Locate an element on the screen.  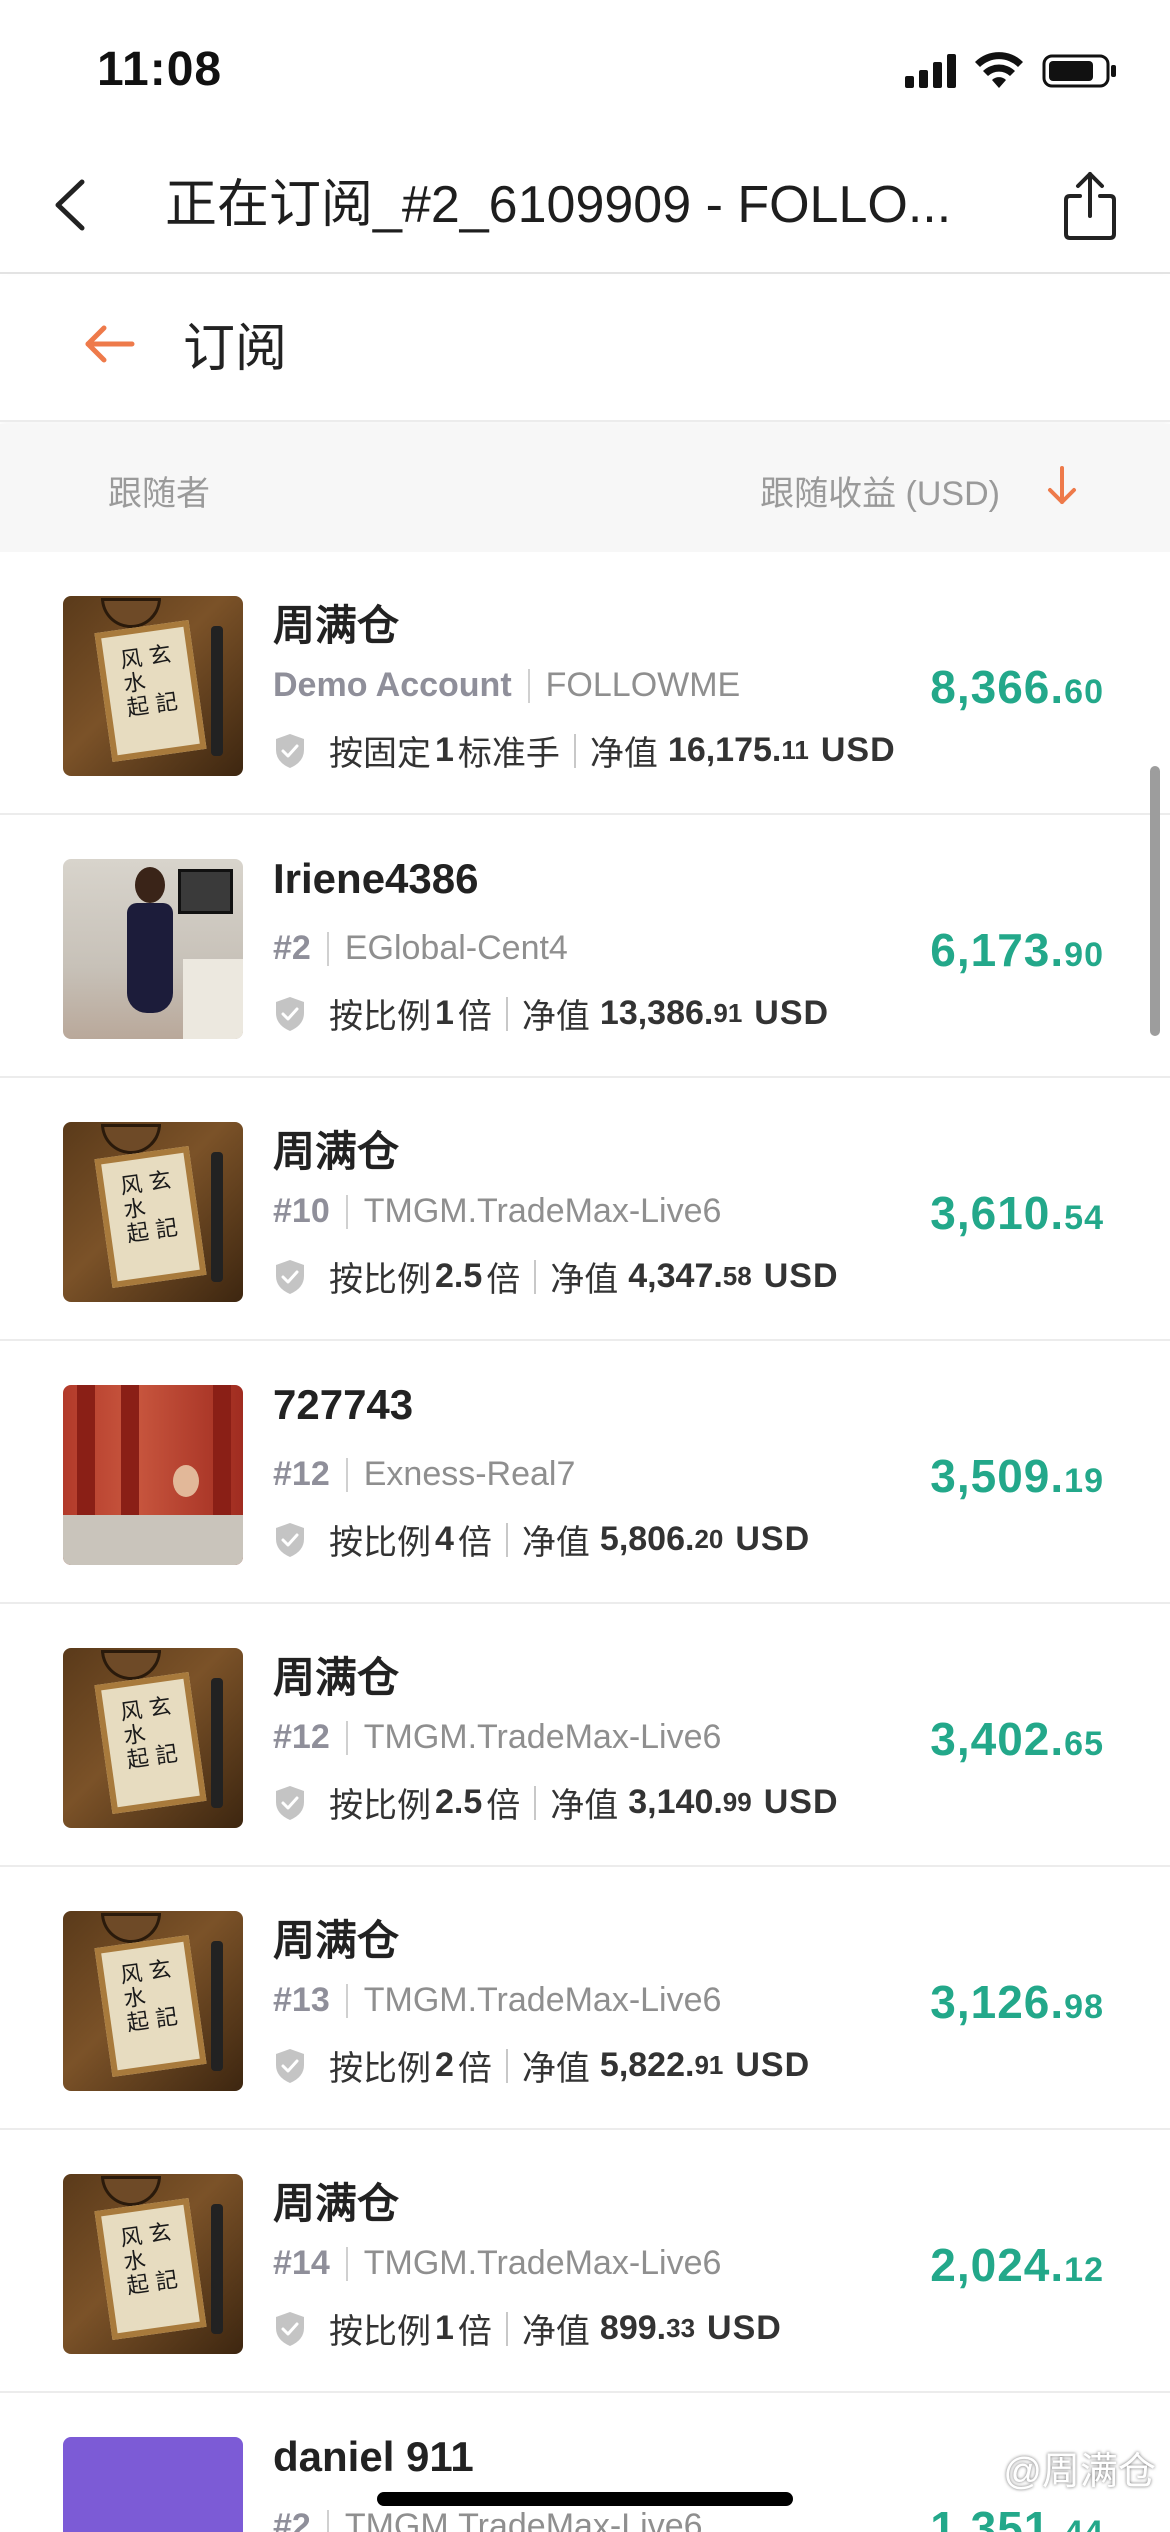
copy-settings: 按比例 1 倍净值 899. 33 USD is located at coordinates (527, 2328).